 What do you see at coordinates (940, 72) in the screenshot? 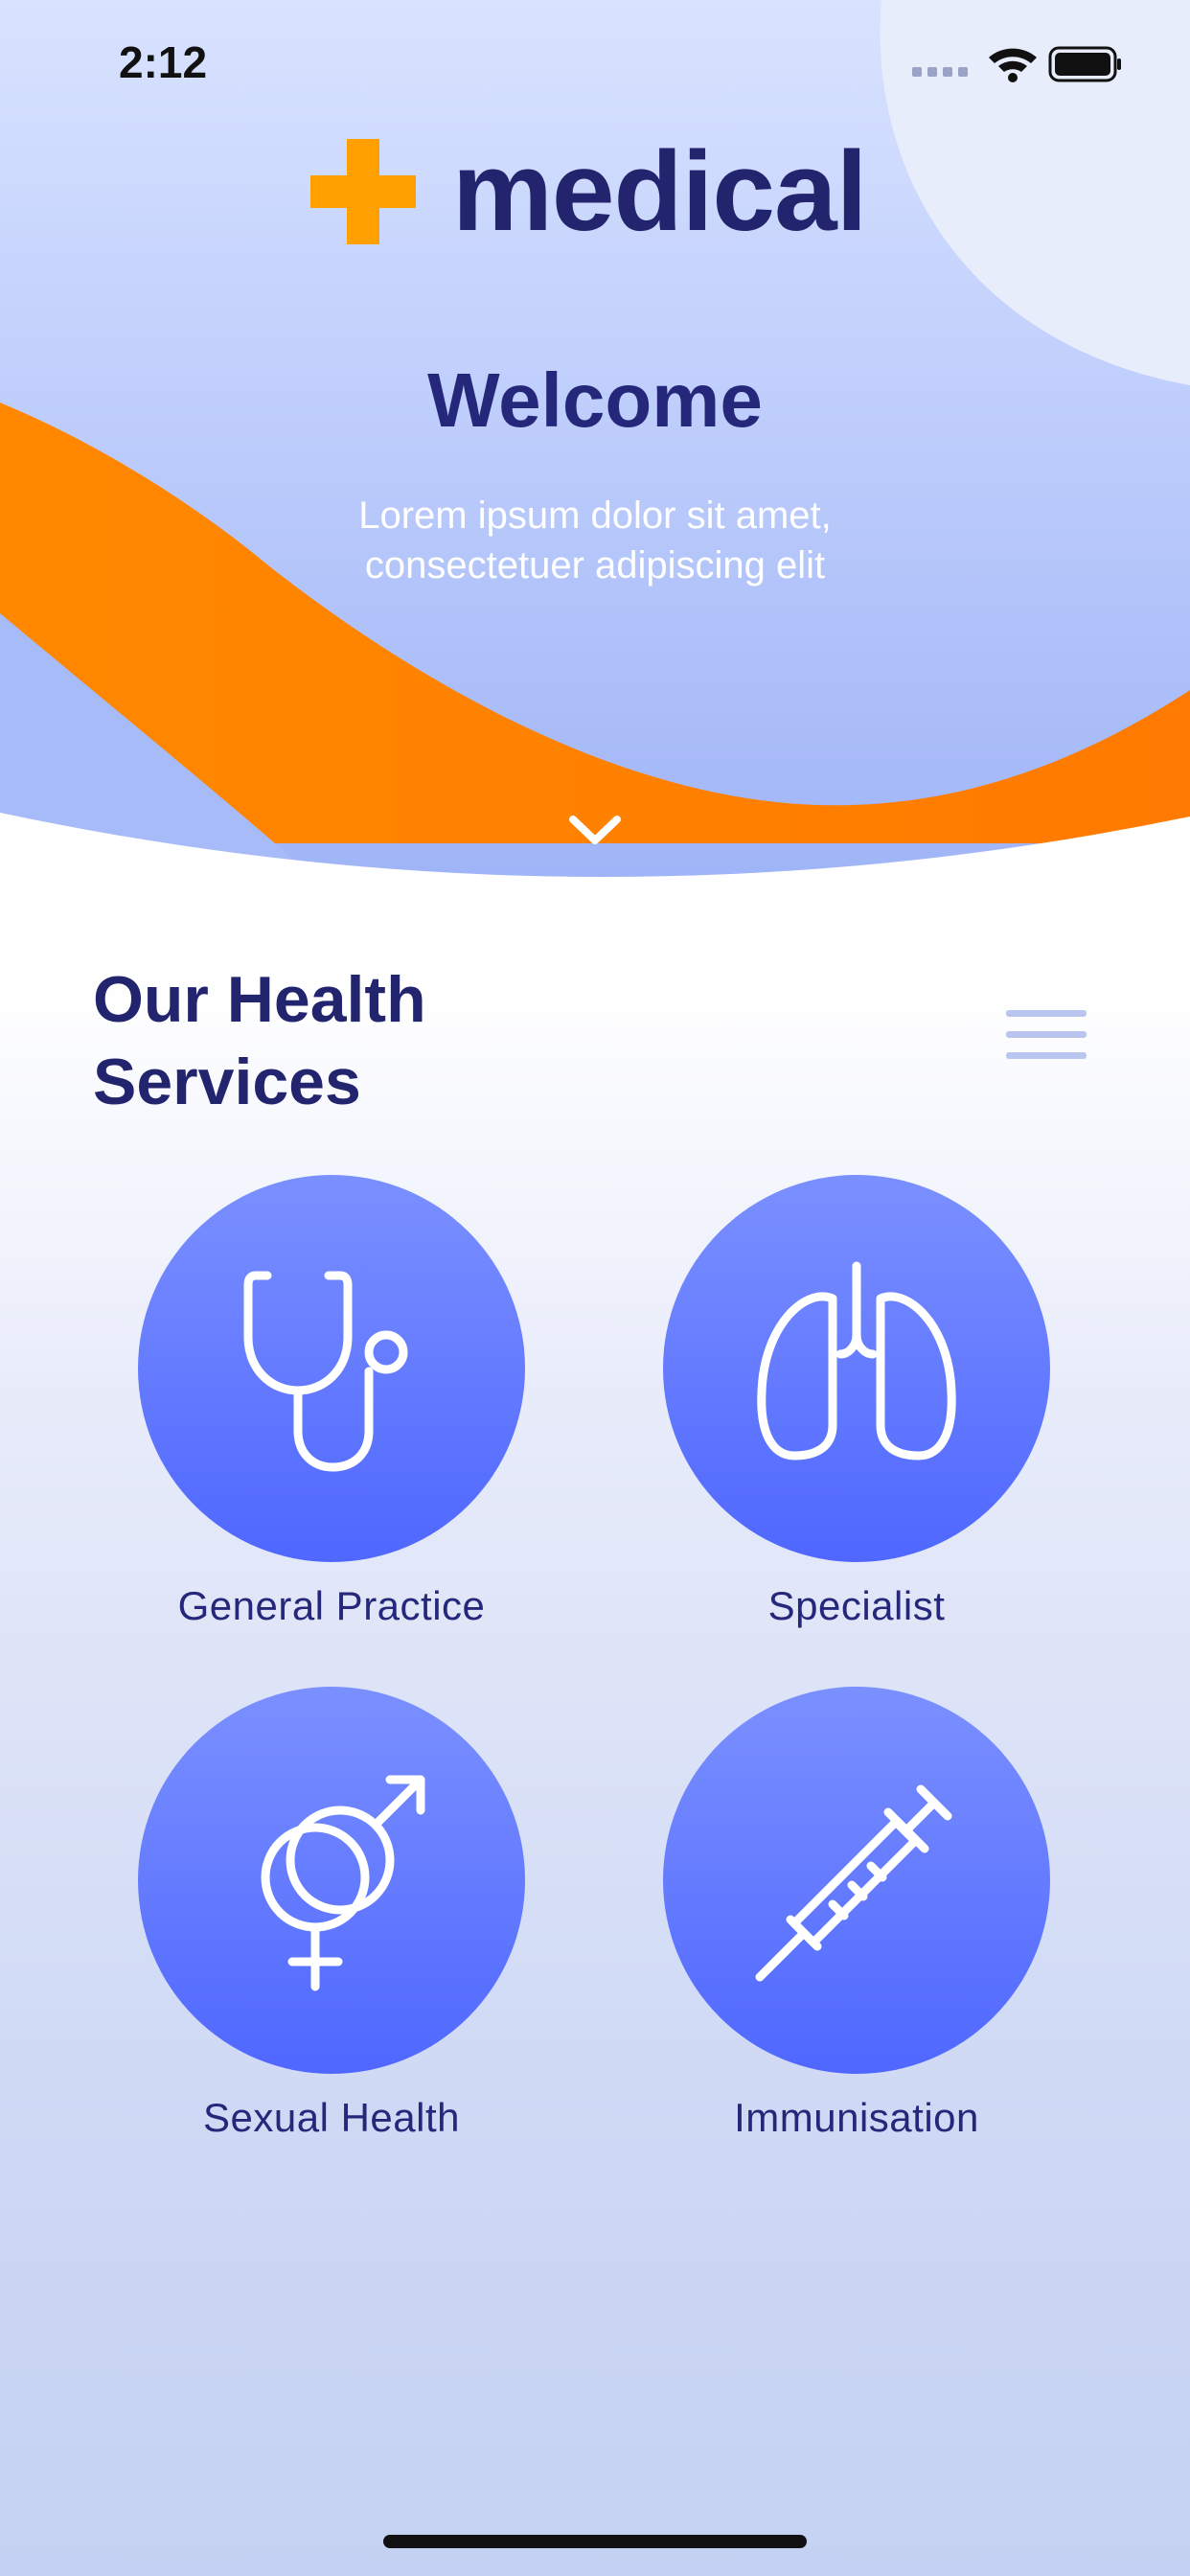
I see `signal-icon` at bounding box center [940, 72].